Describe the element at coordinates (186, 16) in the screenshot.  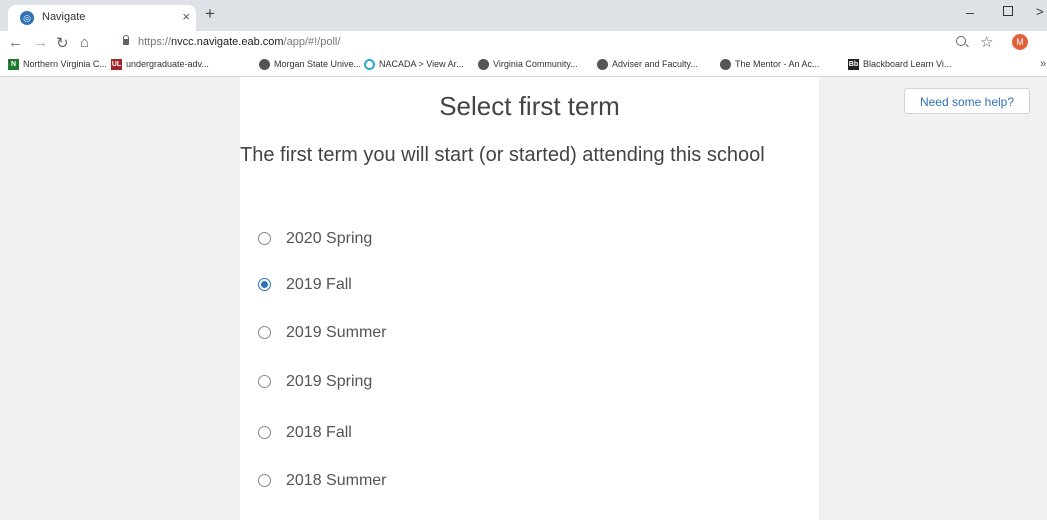
I see `tab-close-icon: ×` at that location.